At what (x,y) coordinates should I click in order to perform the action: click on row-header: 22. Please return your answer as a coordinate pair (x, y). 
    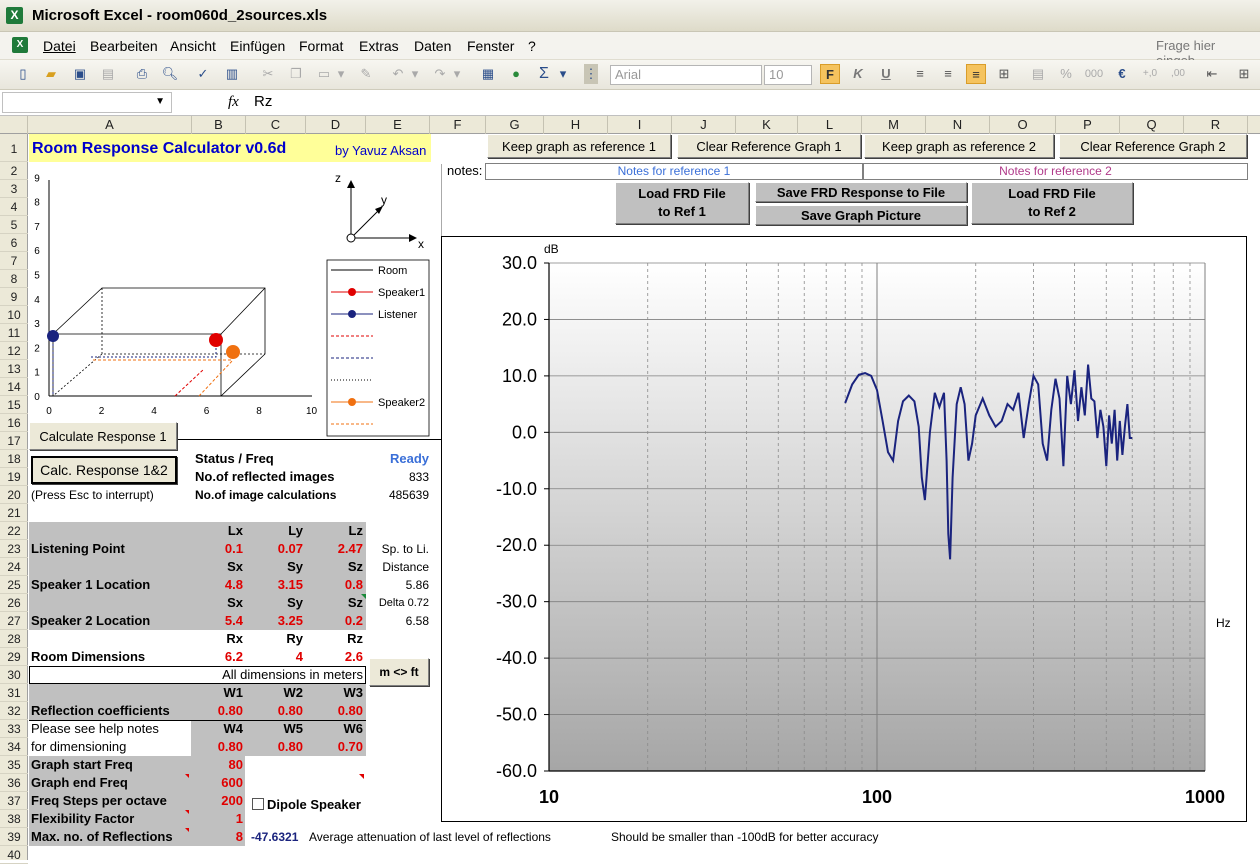
    Looking at the image, I should click on (14, 531).